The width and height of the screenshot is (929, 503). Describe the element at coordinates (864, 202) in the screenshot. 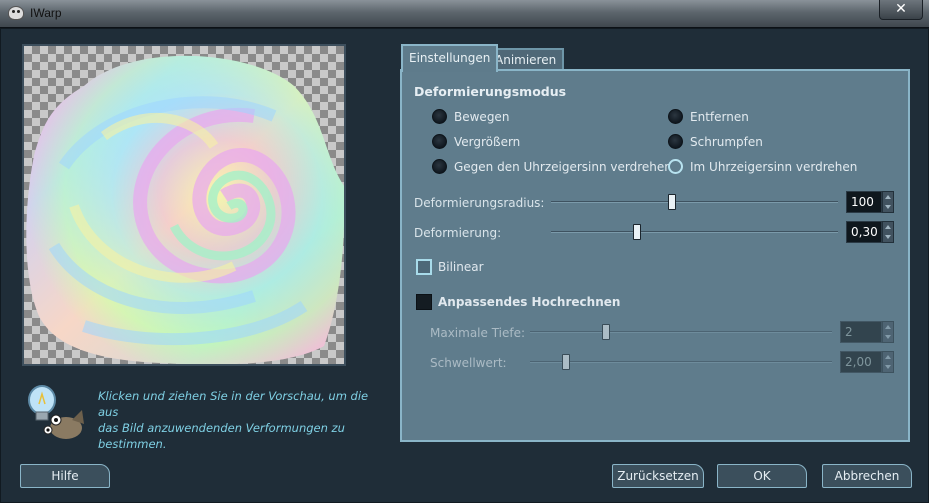

I see `radius-value-field: 100` at that location.